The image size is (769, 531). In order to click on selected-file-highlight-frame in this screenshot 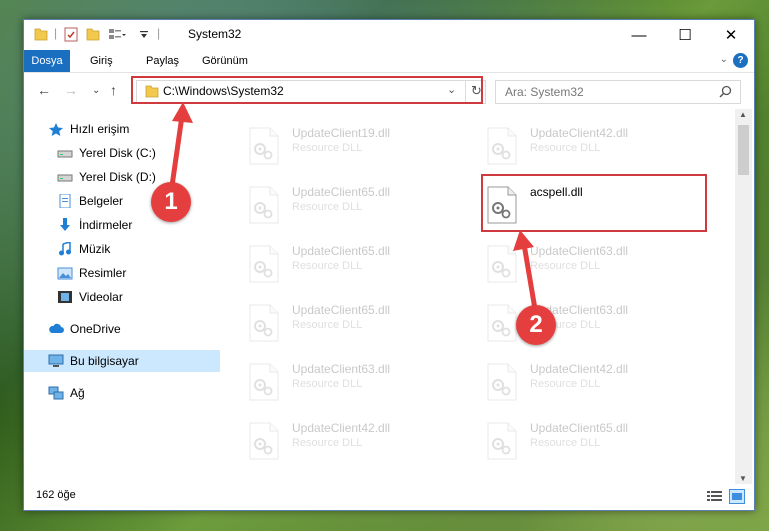, I will do `click(594, 203)`.